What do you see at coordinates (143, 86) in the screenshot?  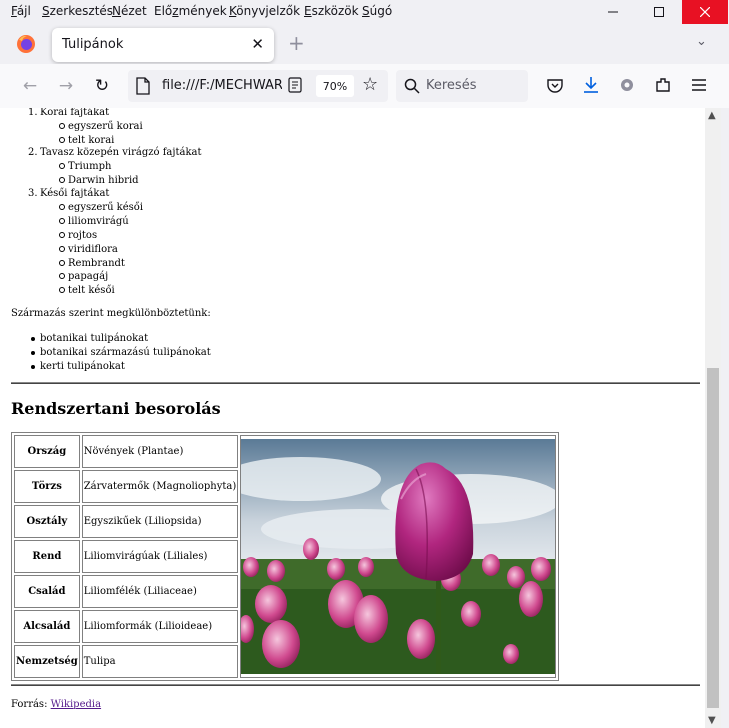 I see `page-icon` at bounding box center [143, 86].